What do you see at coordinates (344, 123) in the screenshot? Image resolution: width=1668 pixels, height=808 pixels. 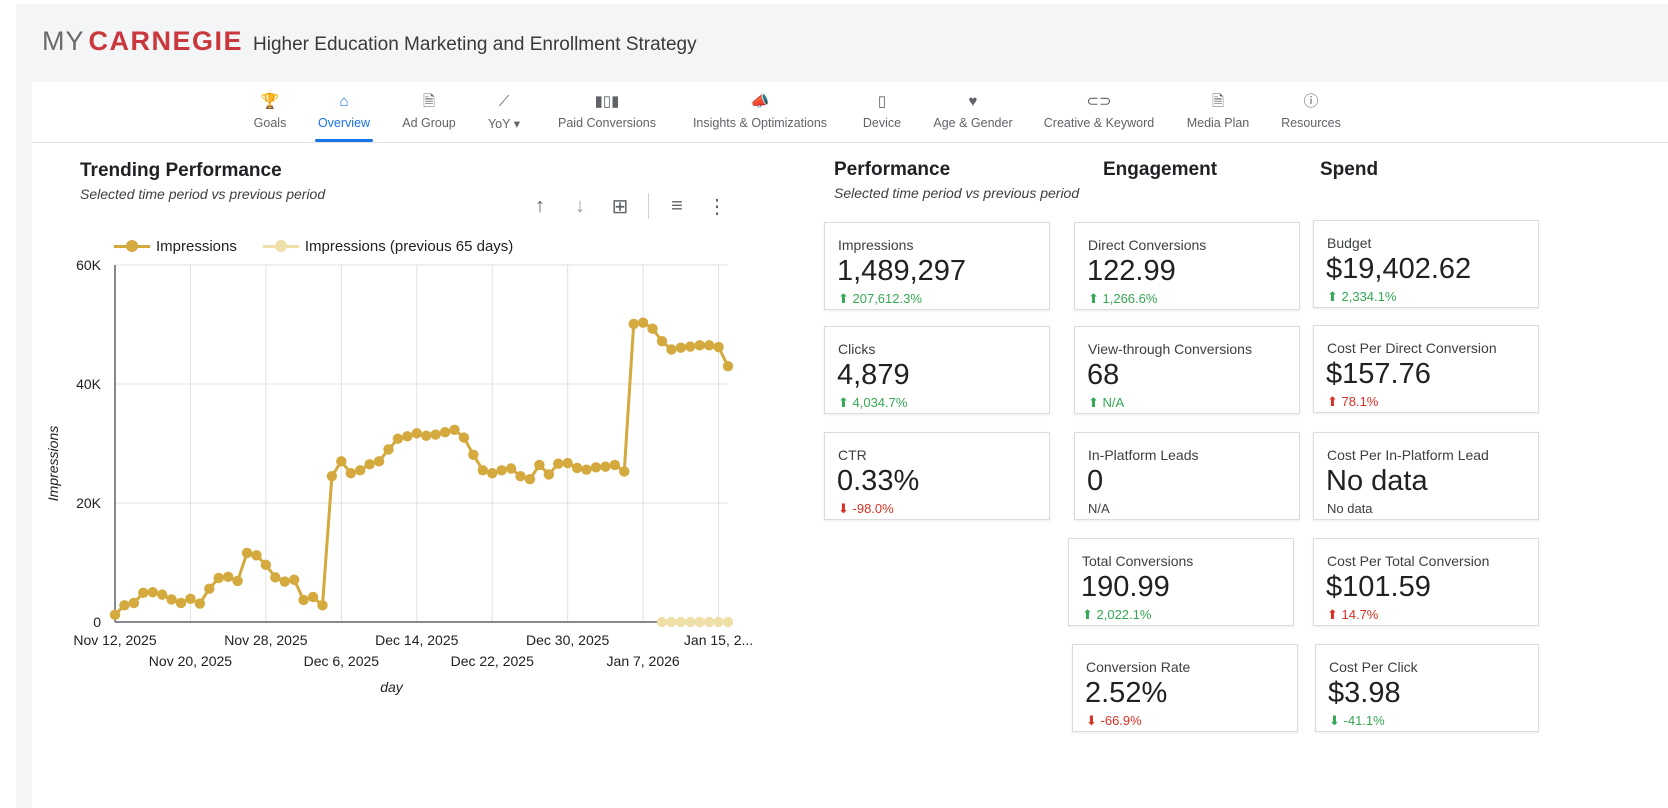 I see `tab-label: Overview` at bounding box center [344, 123].